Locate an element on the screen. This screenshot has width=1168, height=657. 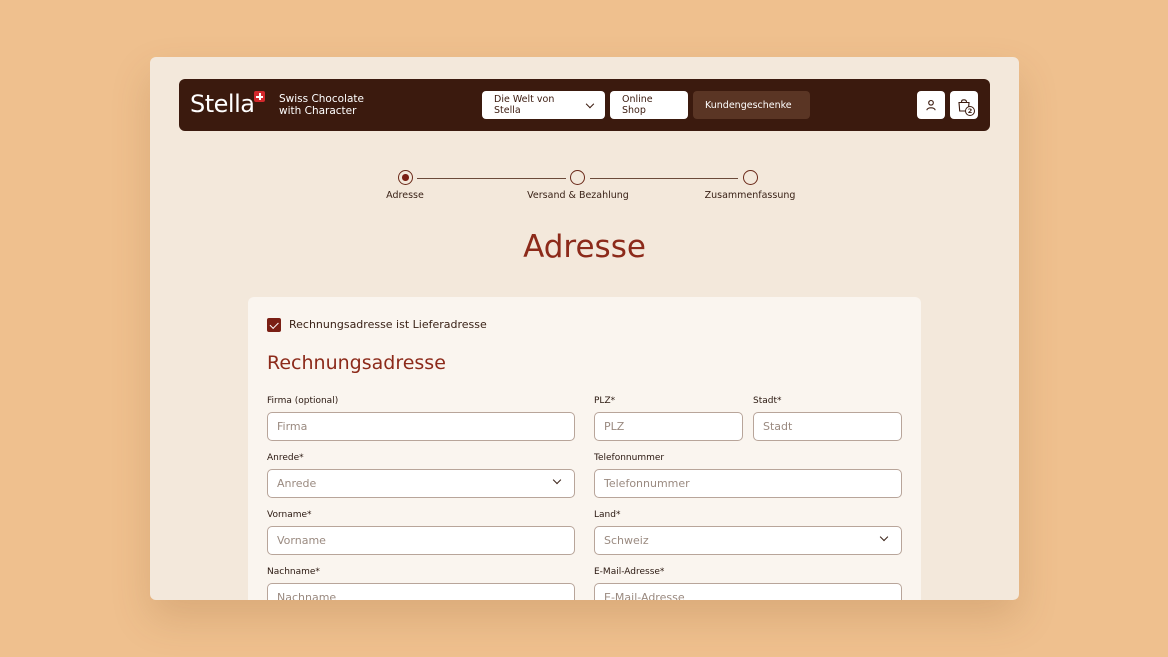
email-label: E-Mail-Adresse* is located at coordinates (629, 572).